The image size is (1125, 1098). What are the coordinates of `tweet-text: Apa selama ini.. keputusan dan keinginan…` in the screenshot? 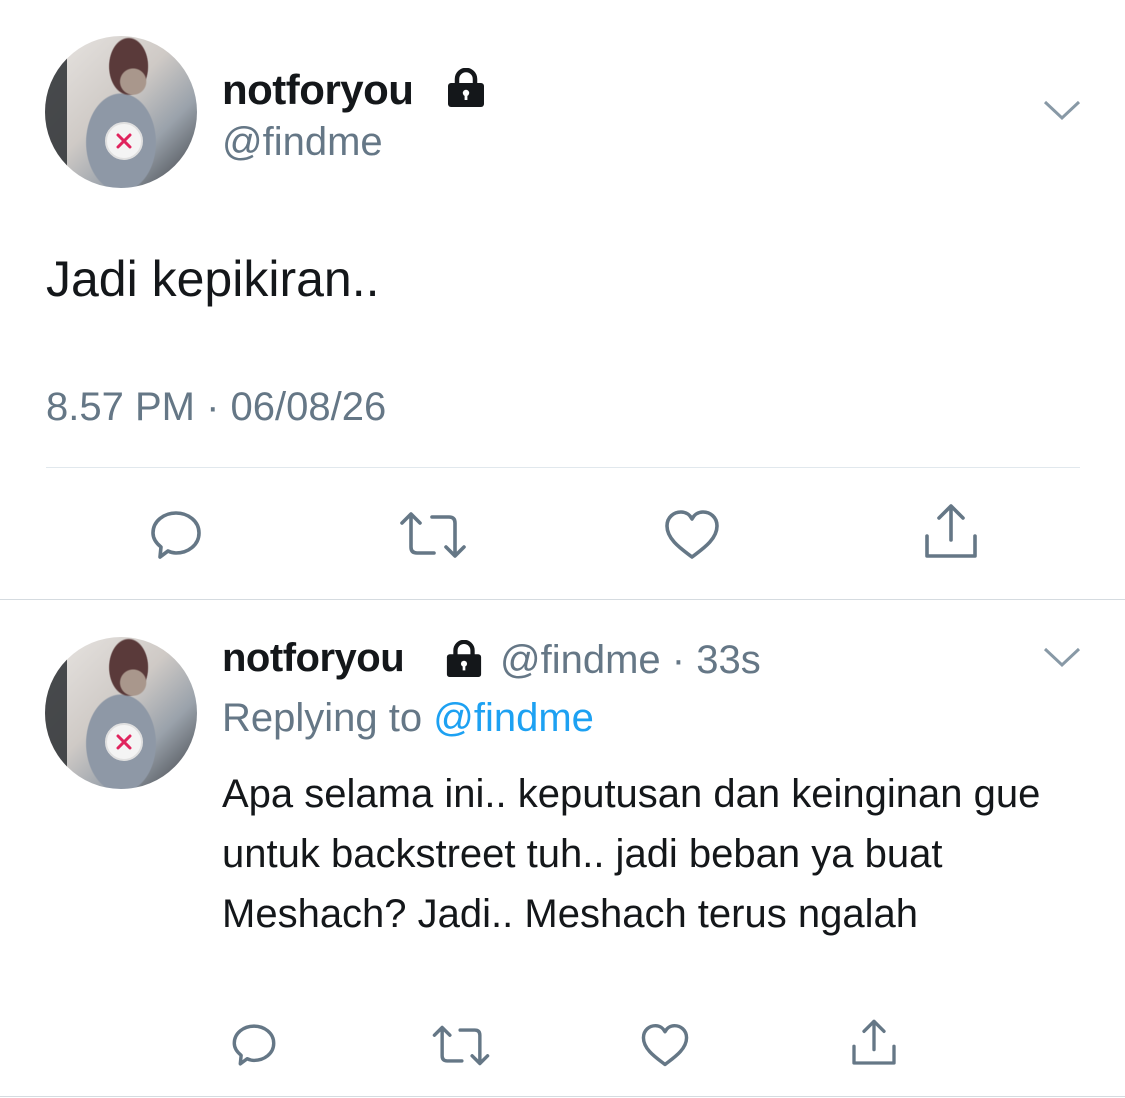 It's located at (631, 854).